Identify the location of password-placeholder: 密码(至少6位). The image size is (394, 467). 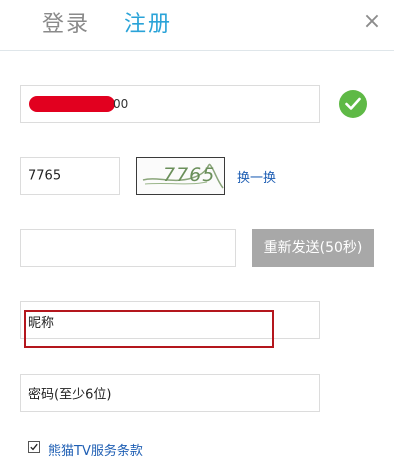
(70, 395).